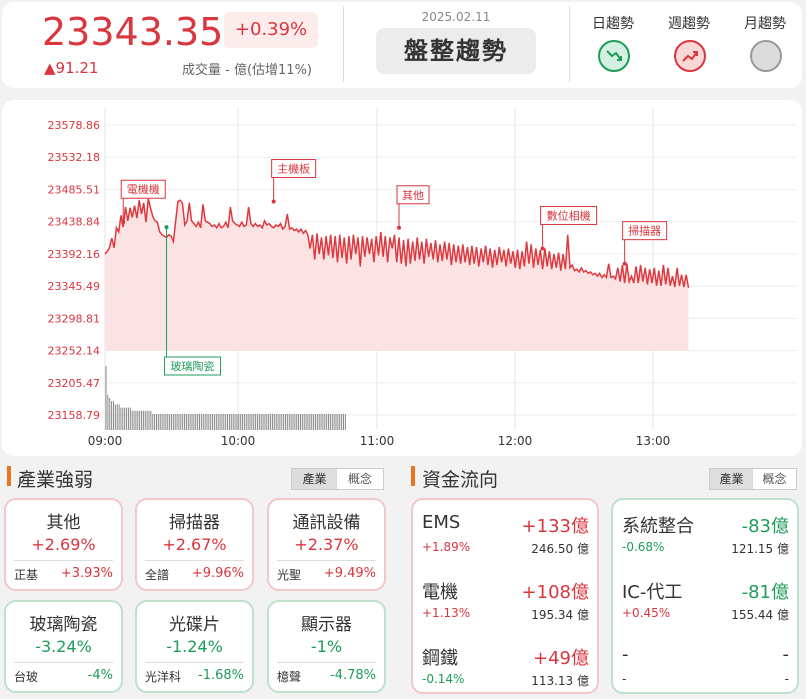 The image size is (806, 699). I want to click on annotation-label: 電機機, so click(143, 189).